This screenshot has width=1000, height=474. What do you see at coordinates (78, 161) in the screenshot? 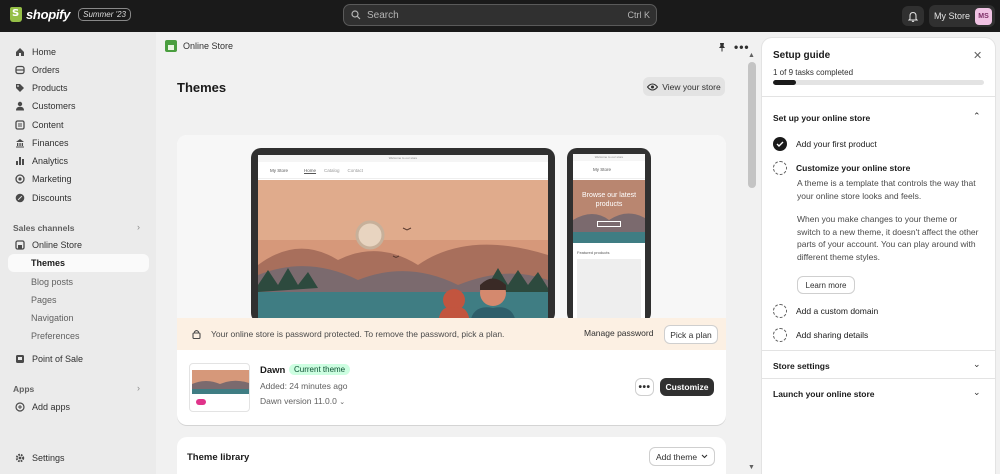
I see `sidebar-item-analytics: Analytics` at bounding box center [78, 161].